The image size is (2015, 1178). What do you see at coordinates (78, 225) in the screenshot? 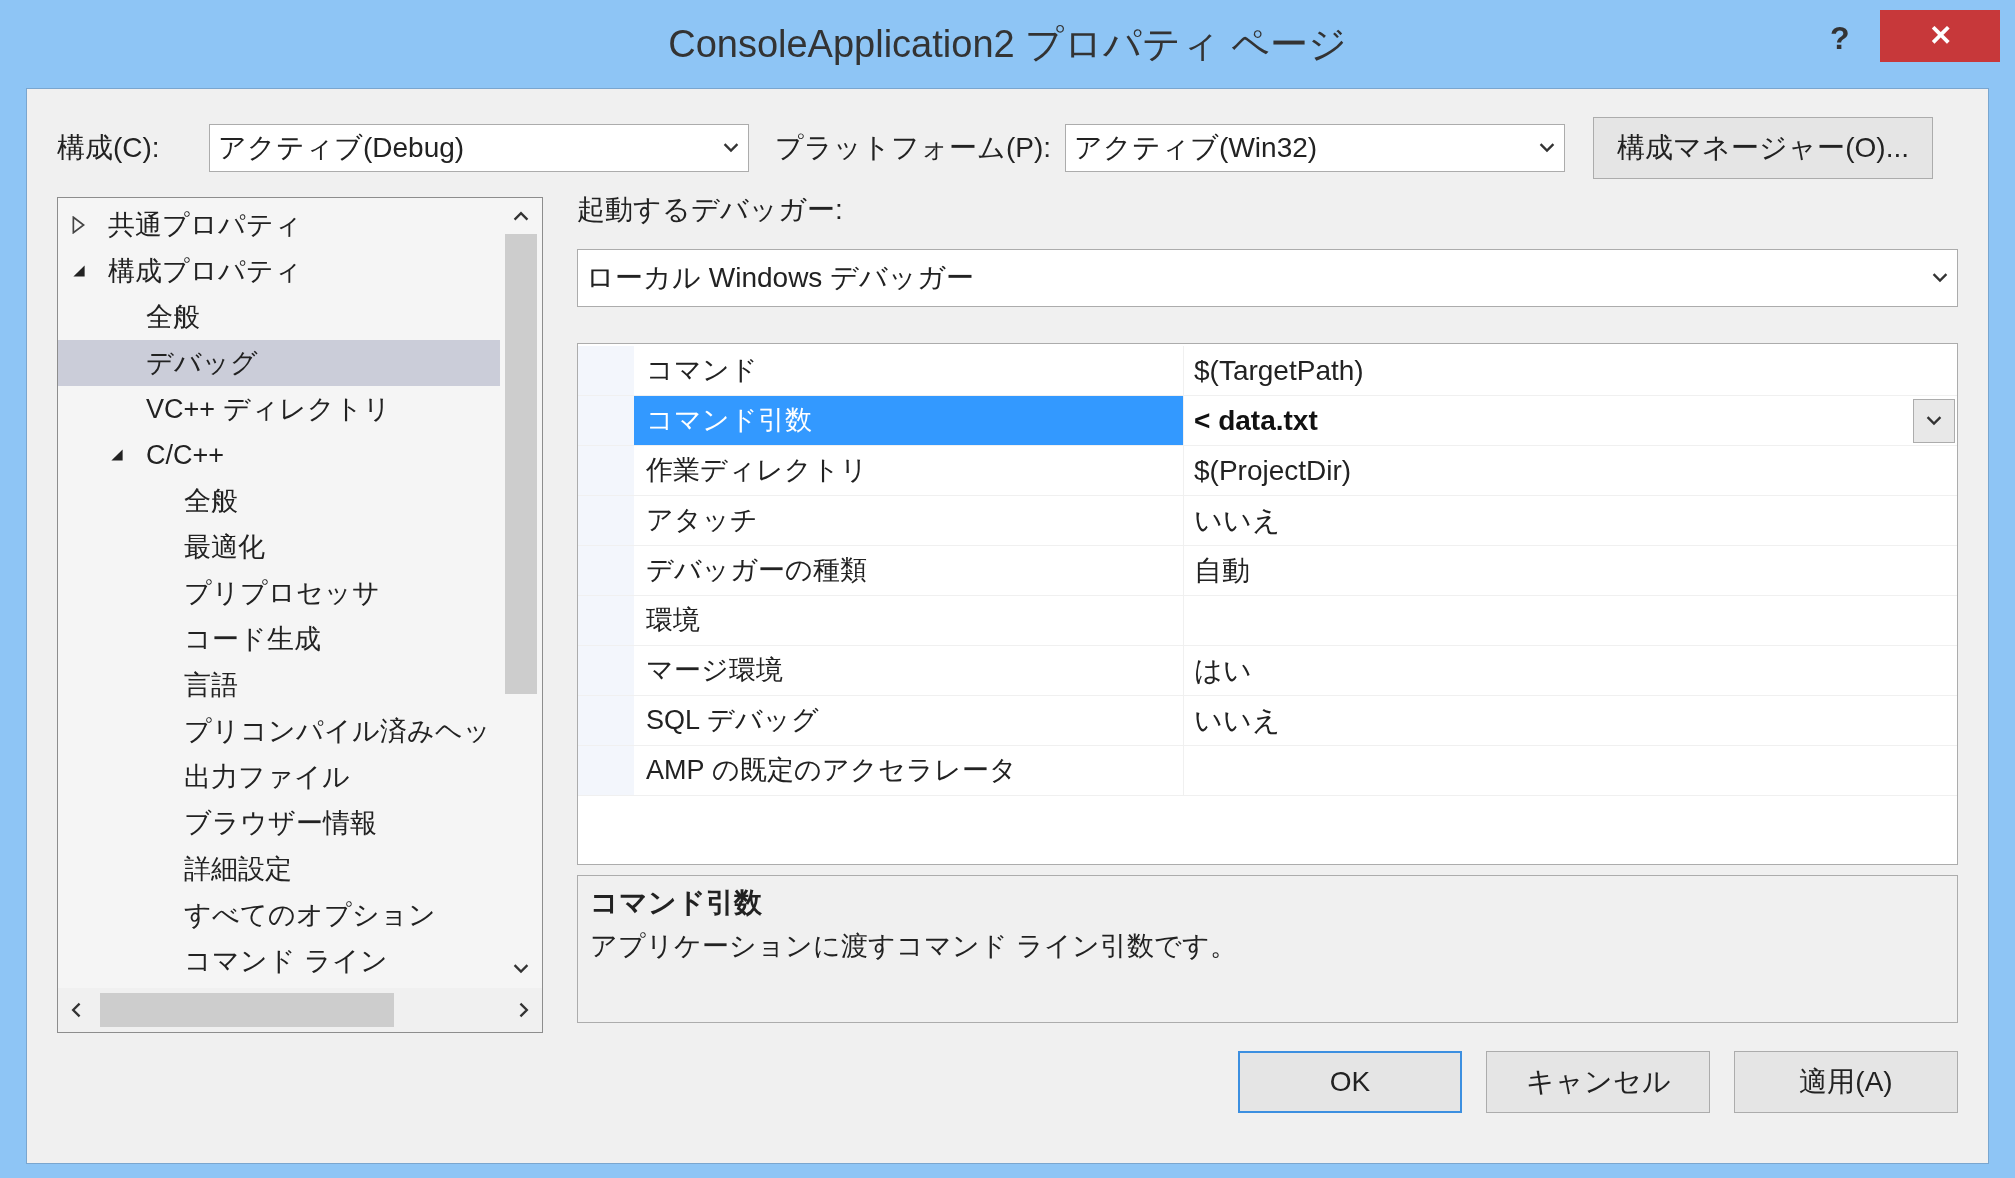
I see `collapsed-triangle-icon` at bounding box center [78, 225].